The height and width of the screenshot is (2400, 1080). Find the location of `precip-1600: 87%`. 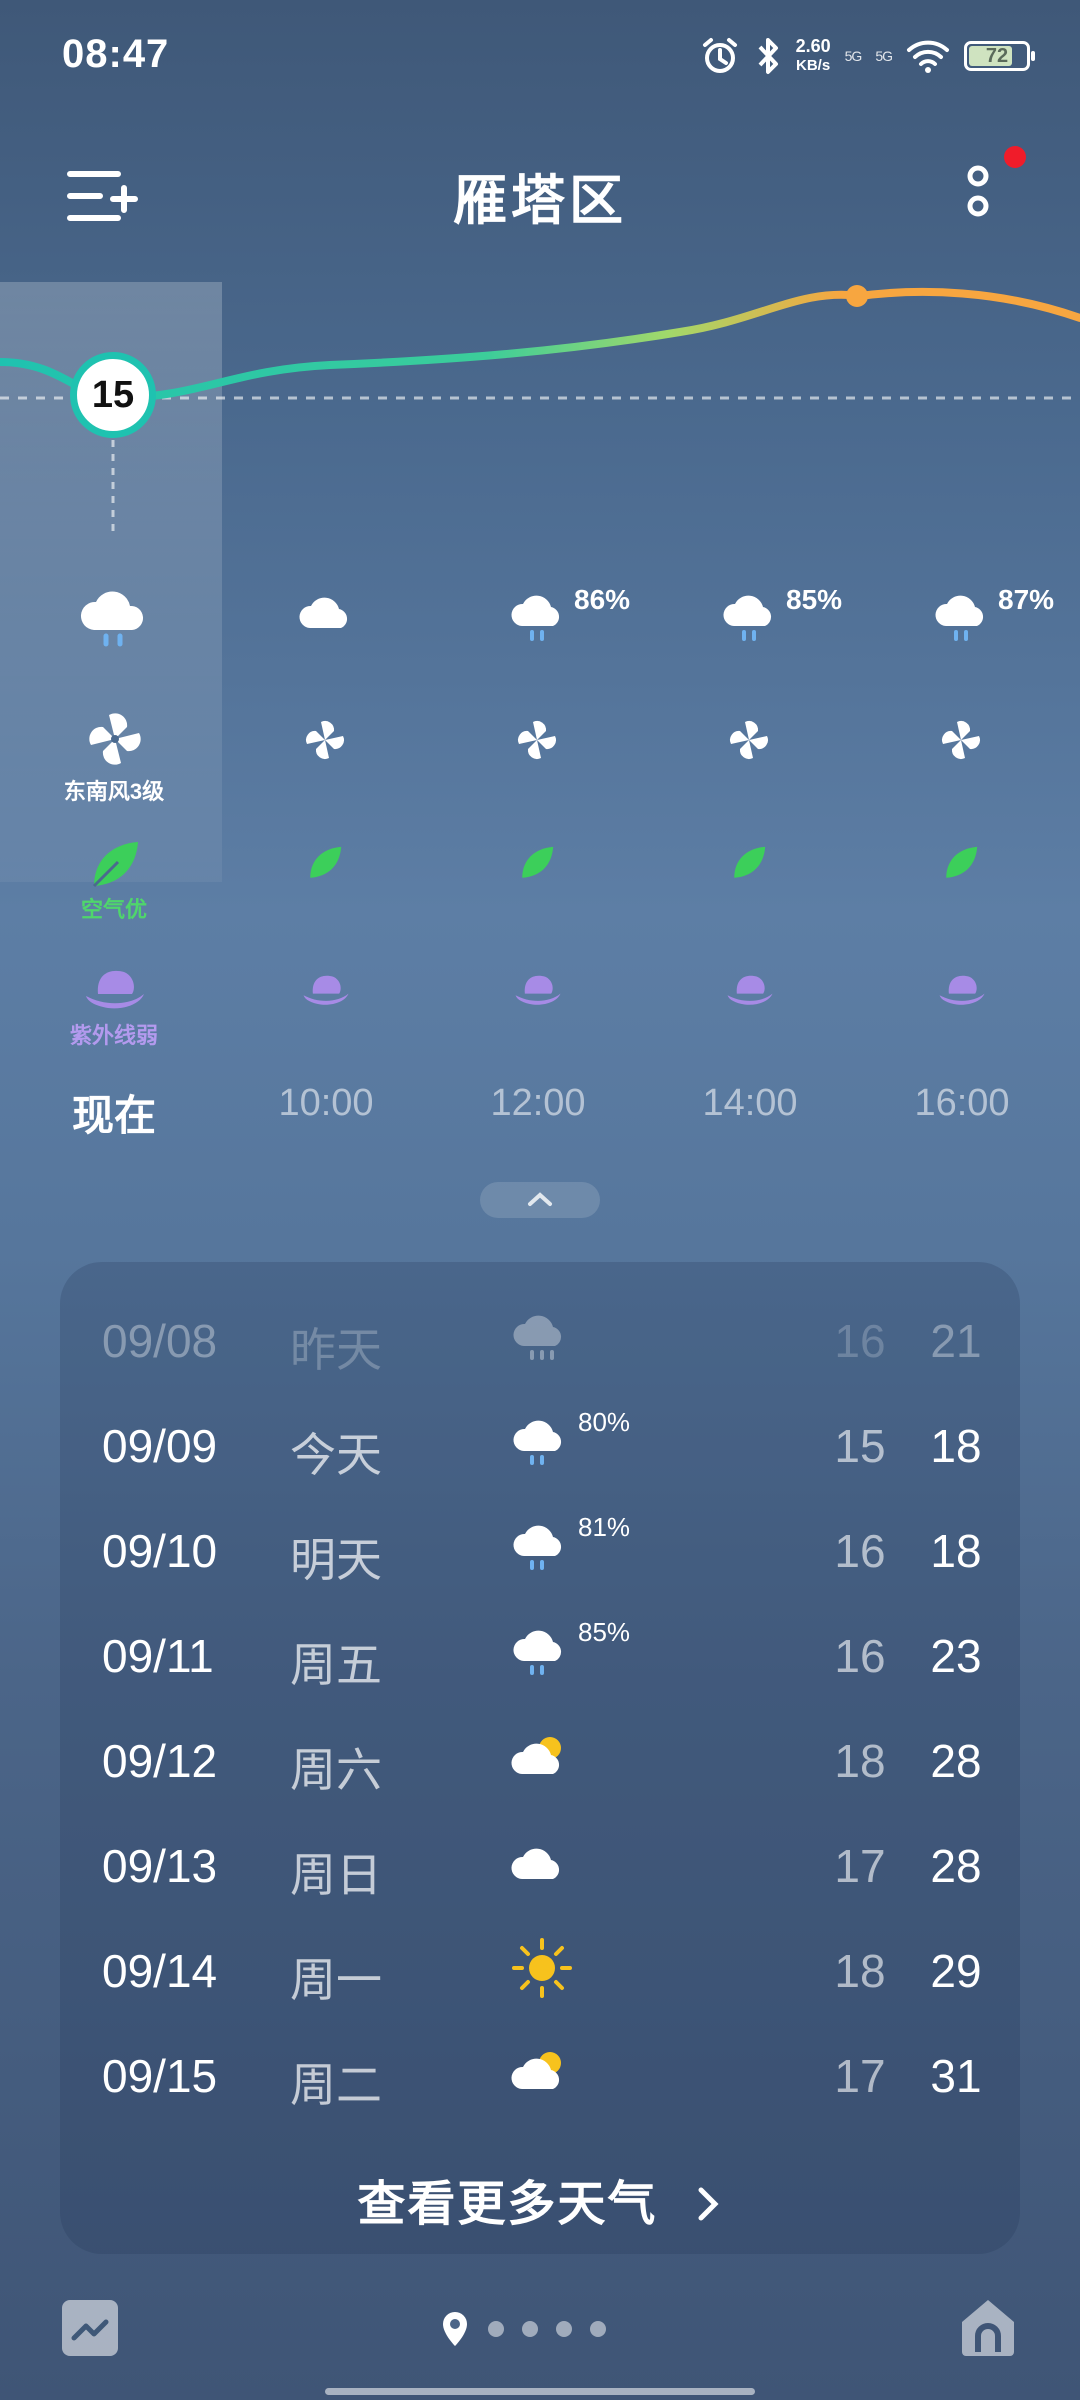

precip-1600: 87% is located at coordinates (1026, 599).